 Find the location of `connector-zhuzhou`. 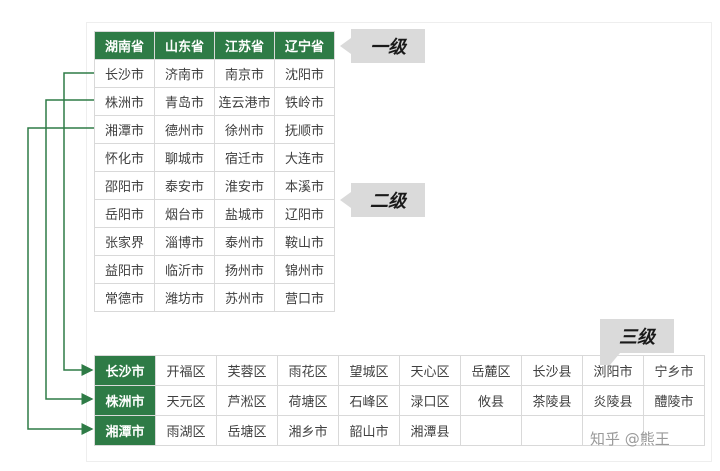

connector-zhuzhou is located at coordinates (69, 252).